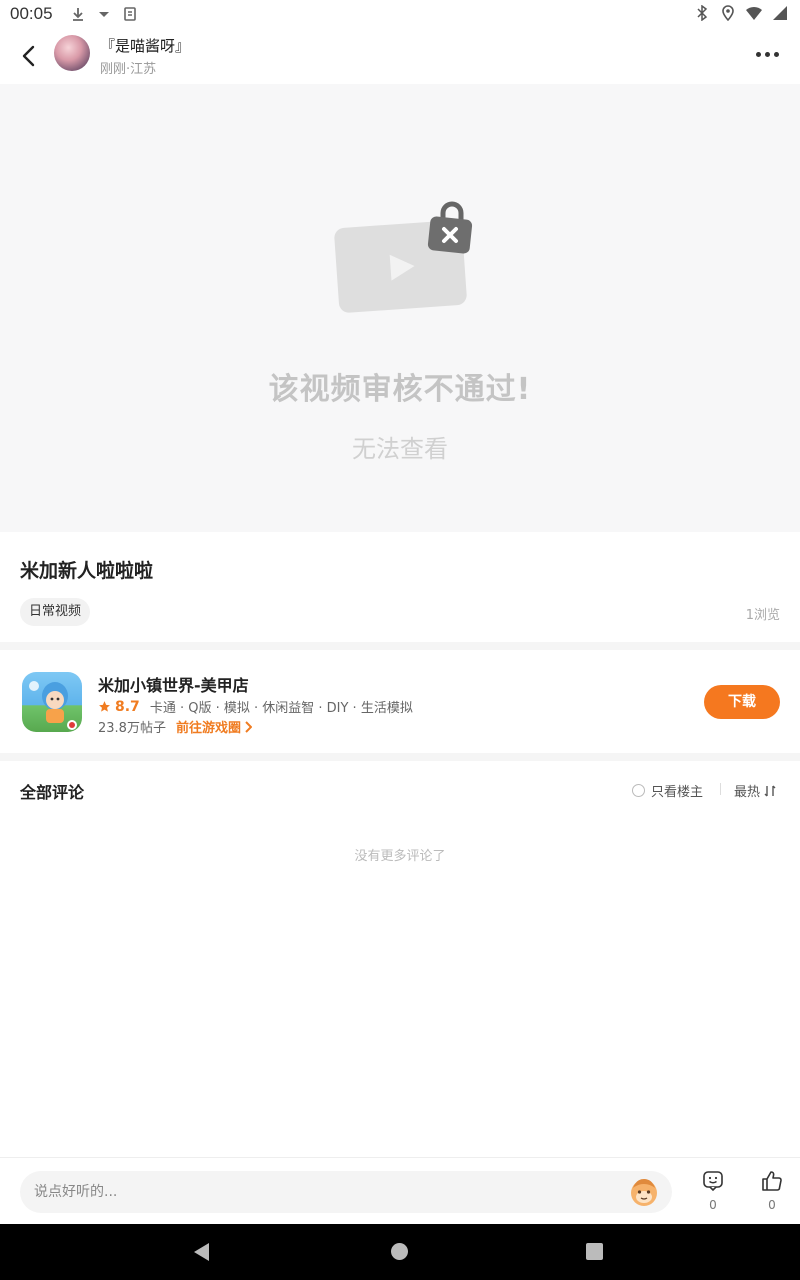  I want to click on author-name: 『是喵酱呀』, so click(145, 45).